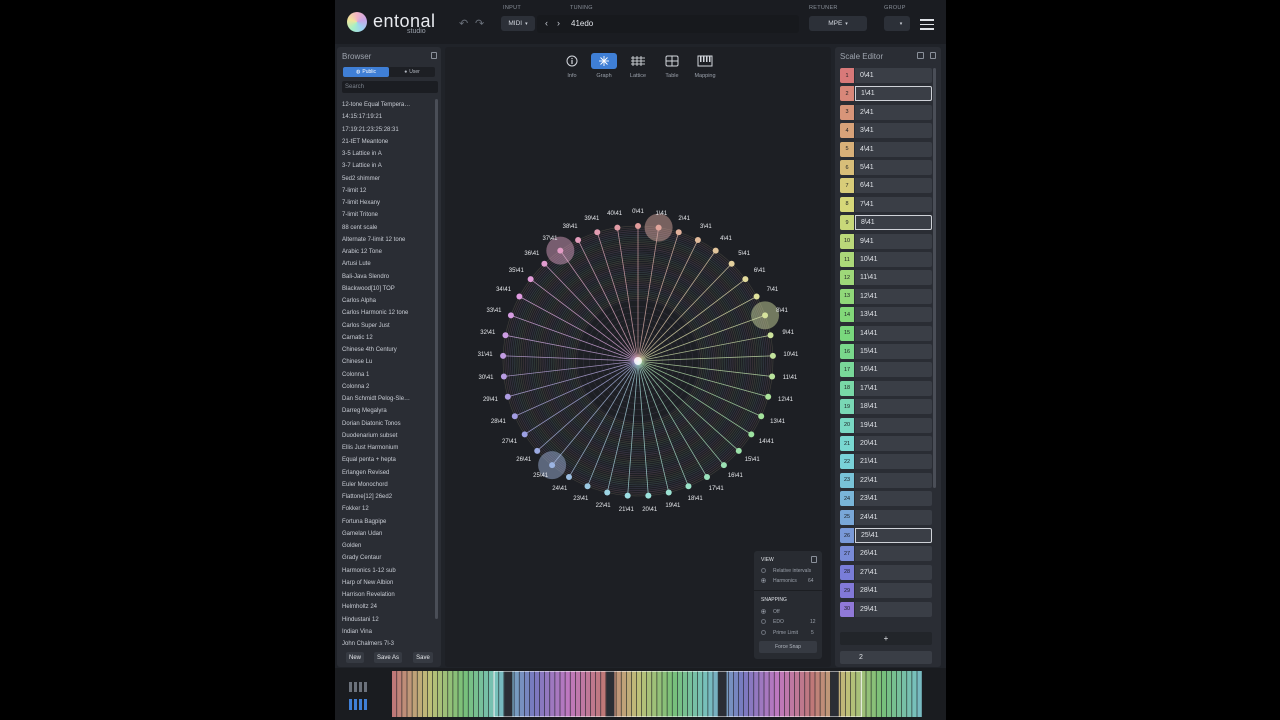 This screenshot has height=720, width=1280. Describe the element at coordinates (927, 24) in the screenshot. I see `hamburger-menu-icon` at that location.